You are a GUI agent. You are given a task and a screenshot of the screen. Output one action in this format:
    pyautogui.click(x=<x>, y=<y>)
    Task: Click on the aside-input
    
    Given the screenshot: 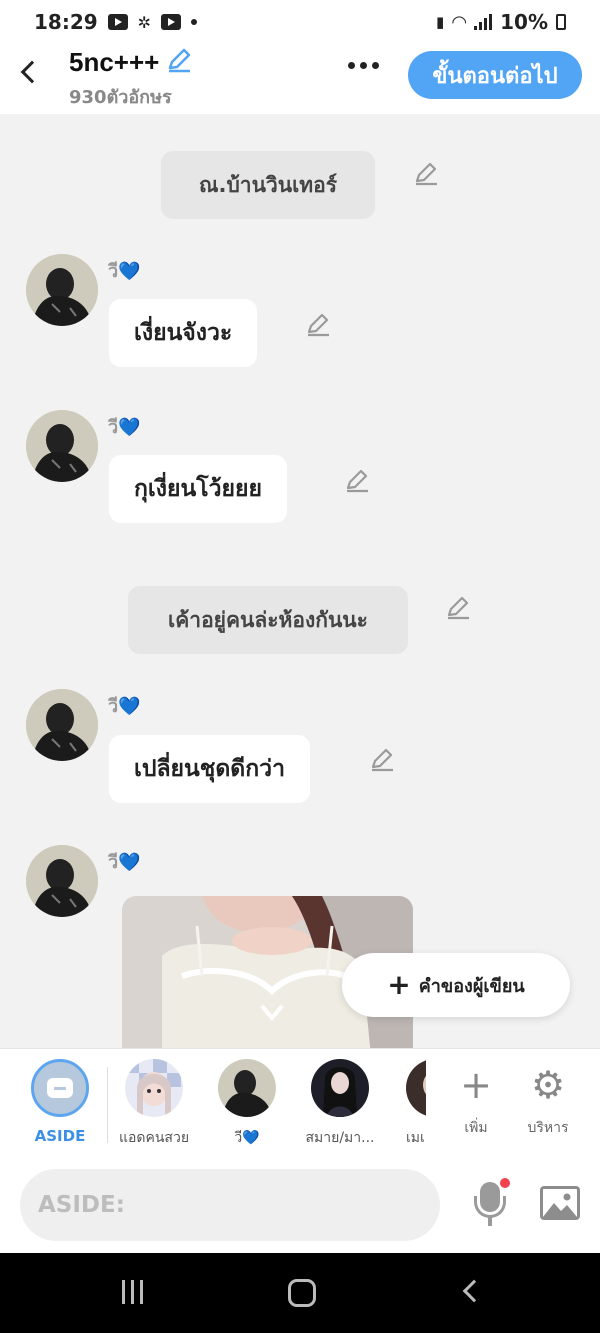 What is the action you would take?
    pyautogui.click(x=230, y=1205)
    